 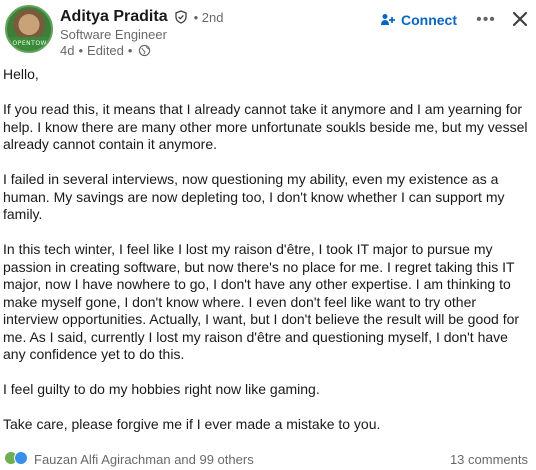 What do you see at coordinates (21, 74) in the screenshot?
I see `post-paragraph: Hello,` at bounding box center [21, 74].